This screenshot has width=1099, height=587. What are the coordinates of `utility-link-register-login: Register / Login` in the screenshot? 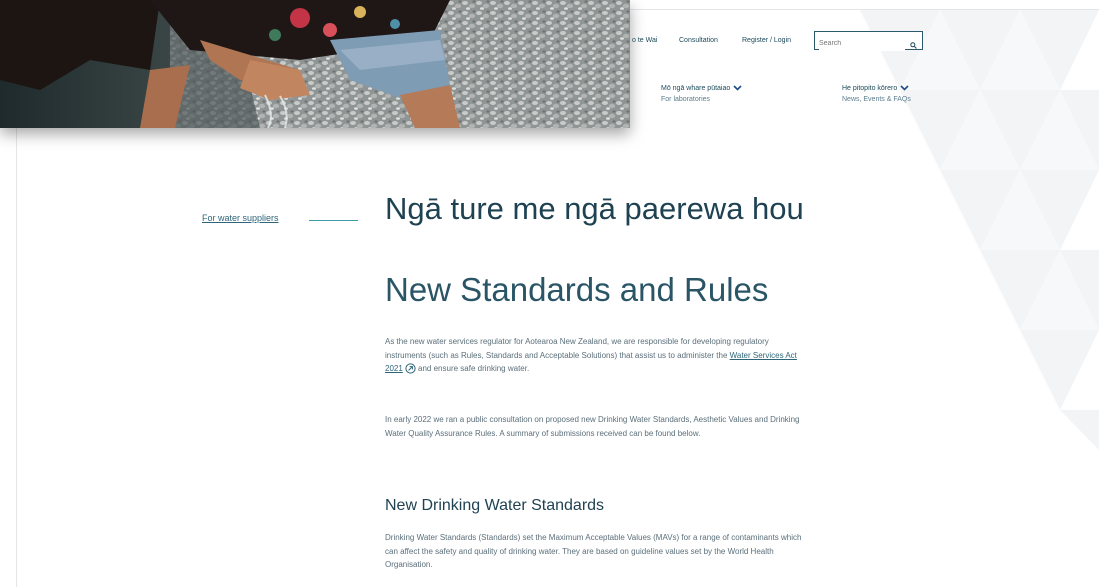 It's located at (766, 40).